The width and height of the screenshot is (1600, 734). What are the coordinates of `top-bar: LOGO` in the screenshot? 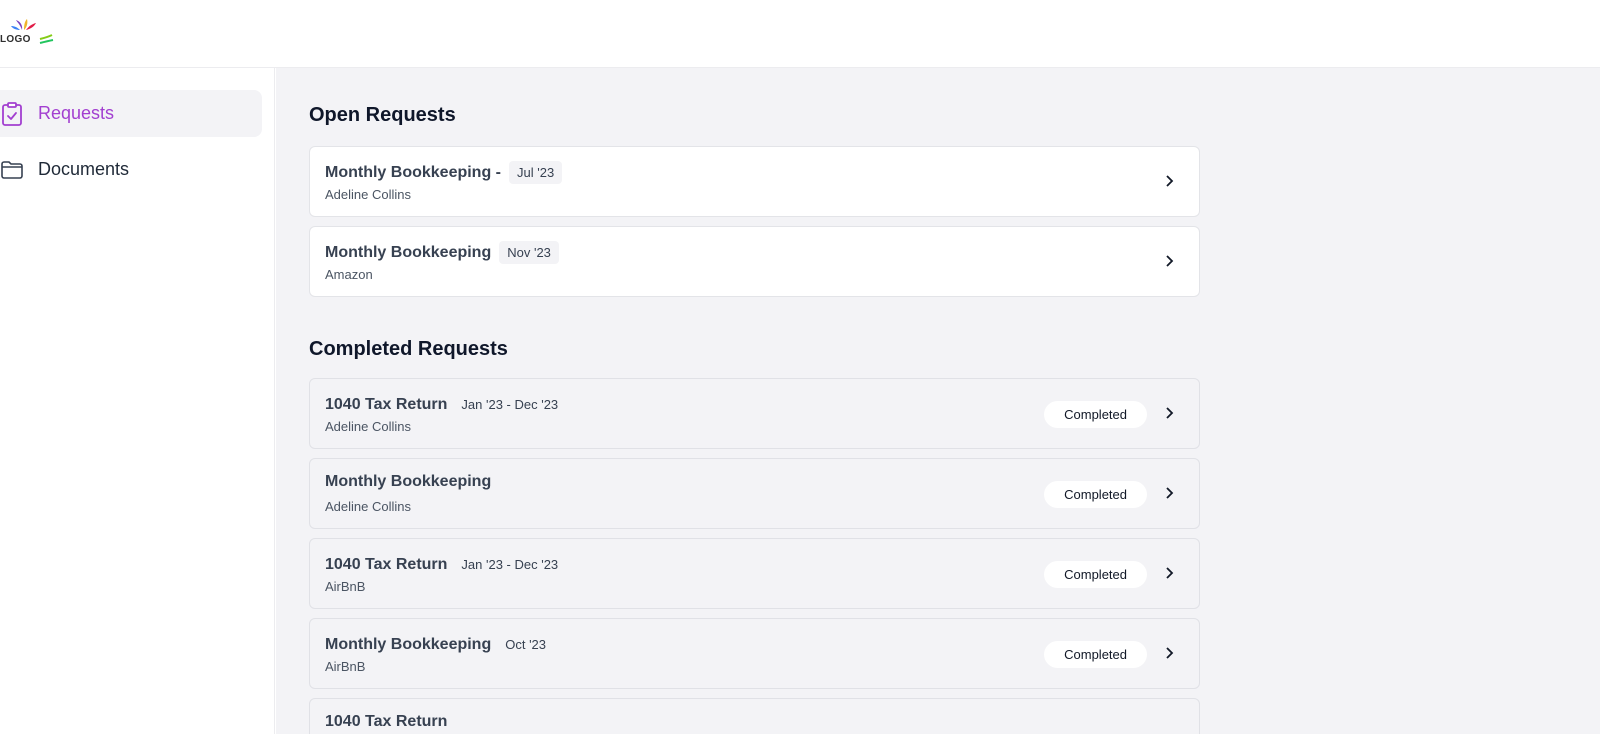 It's located at (800, 34).